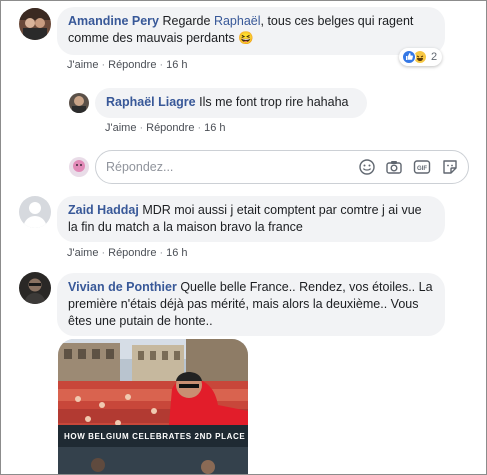 The image size is (487, 475). Describe the element at coordinates (226, 167) in the screenshot. I see `reply-input` at that location.